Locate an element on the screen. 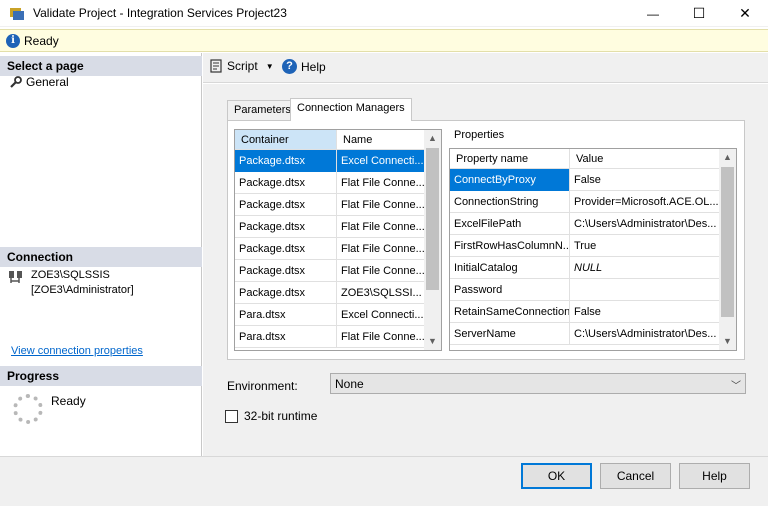 The height and width of the screenshot is (506, 768). property-name: ConnectByProxy is located at coordinates (510, 180).